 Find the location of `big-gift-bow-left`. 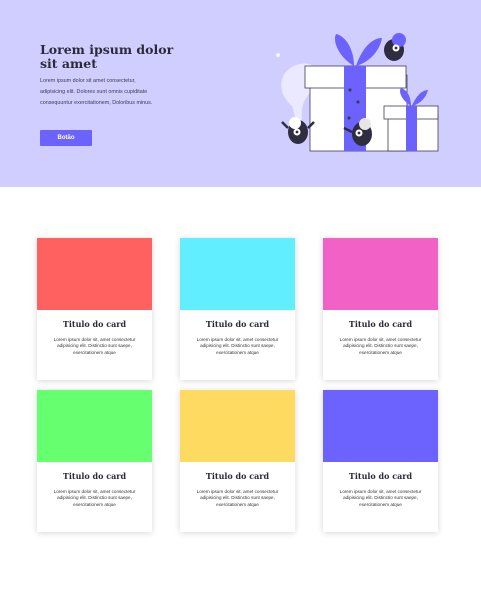

big-gift-bow-left is located at coordinates (344, 50).